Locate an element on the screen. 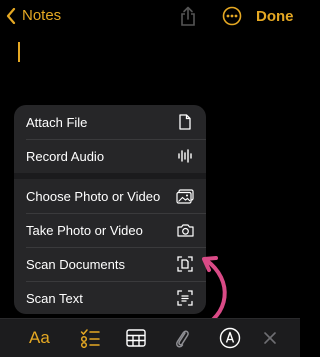  close-icon is located at coordinates (270, 338).